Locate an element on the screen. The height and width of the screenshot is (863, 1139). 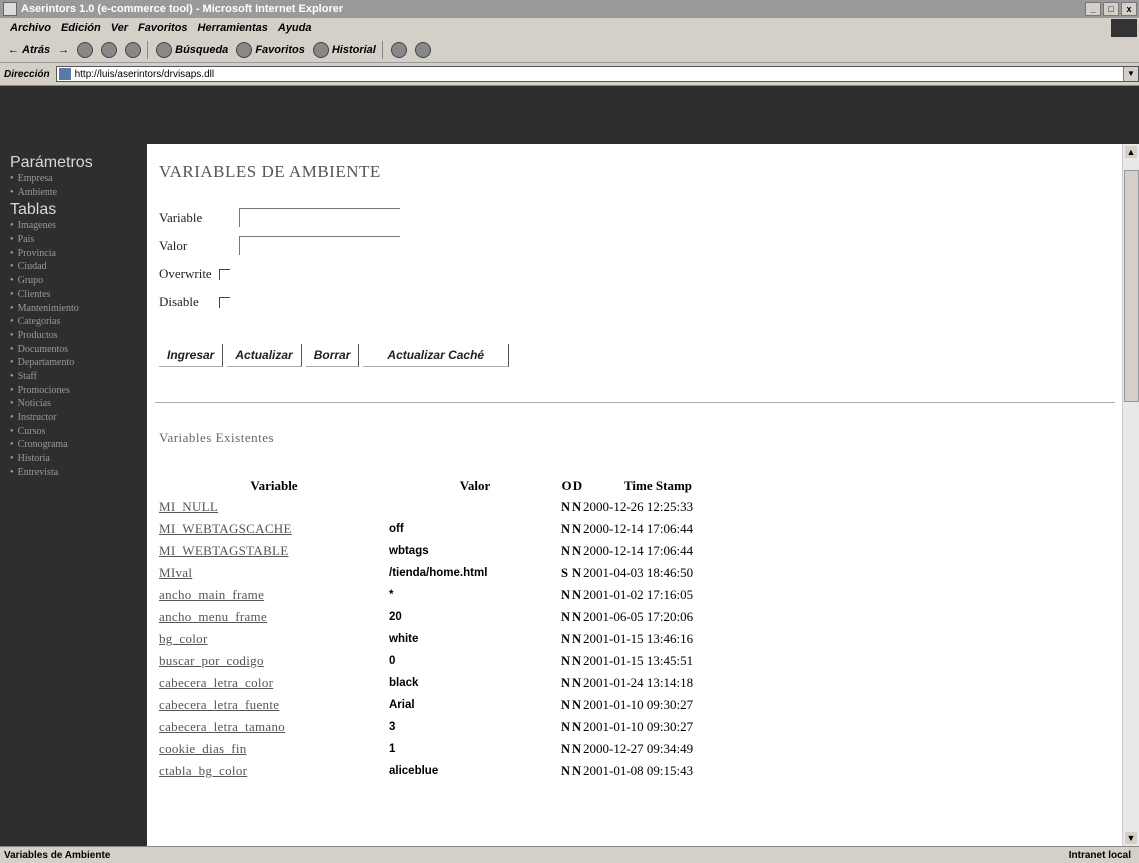
sidebar-item-productos: Productos is located at coordinates (78, 336).